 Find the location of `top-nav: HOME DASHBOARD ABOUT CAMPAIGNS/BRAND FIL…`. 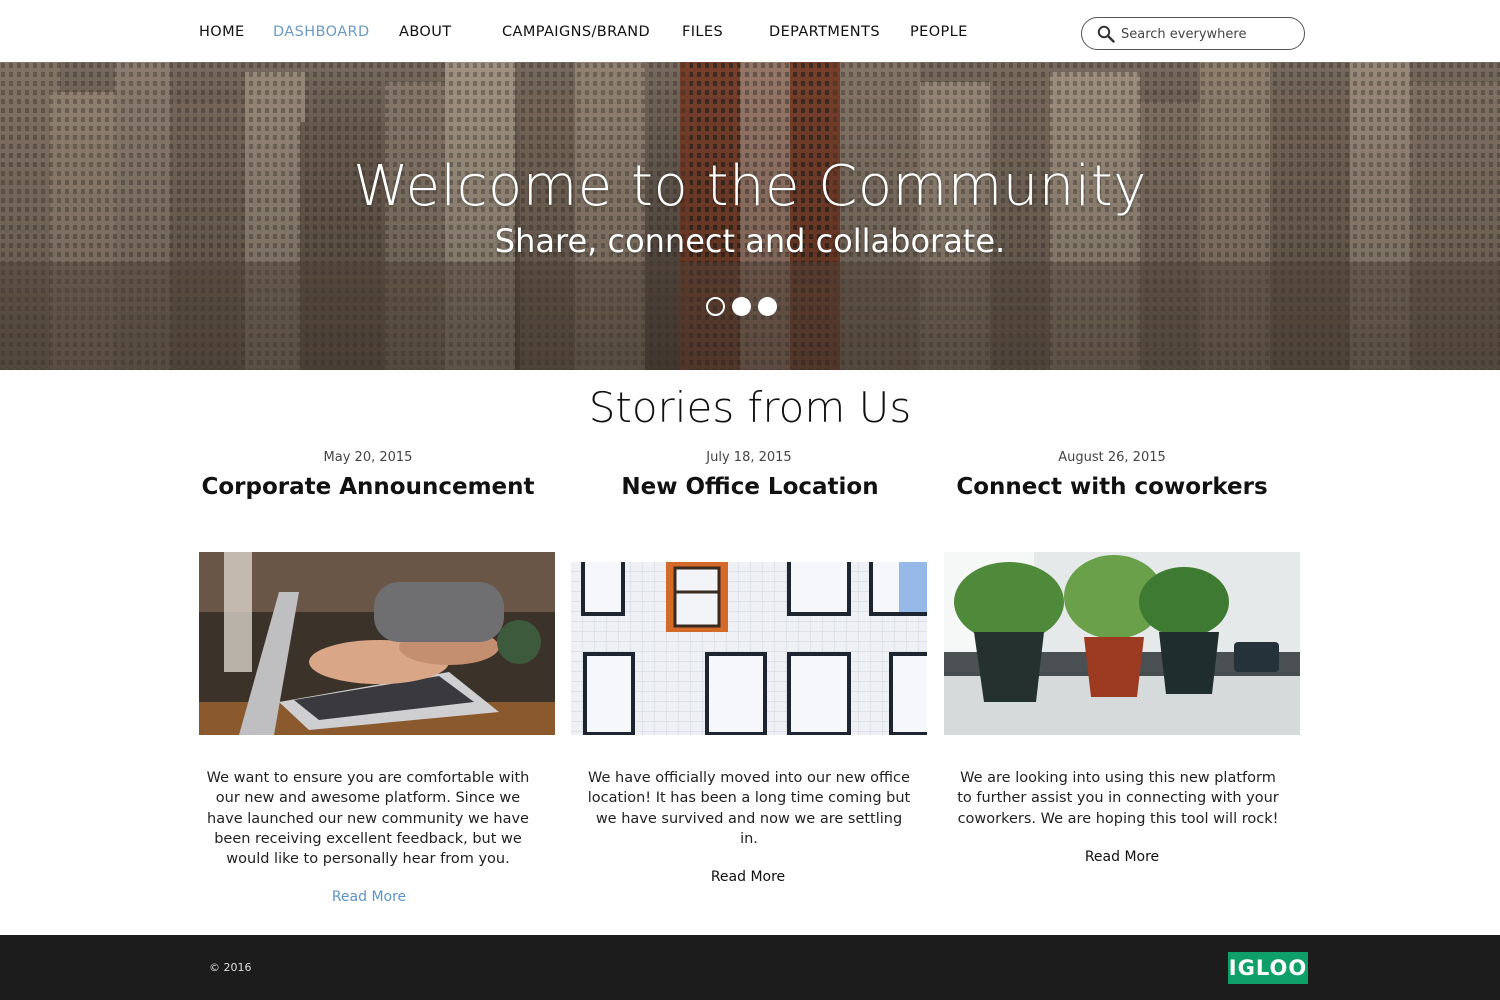

top-nav: HOME DASHBOARD ABOUT CAMPAIGNS/BRAND FIL… is located at coordinates (750, 31).